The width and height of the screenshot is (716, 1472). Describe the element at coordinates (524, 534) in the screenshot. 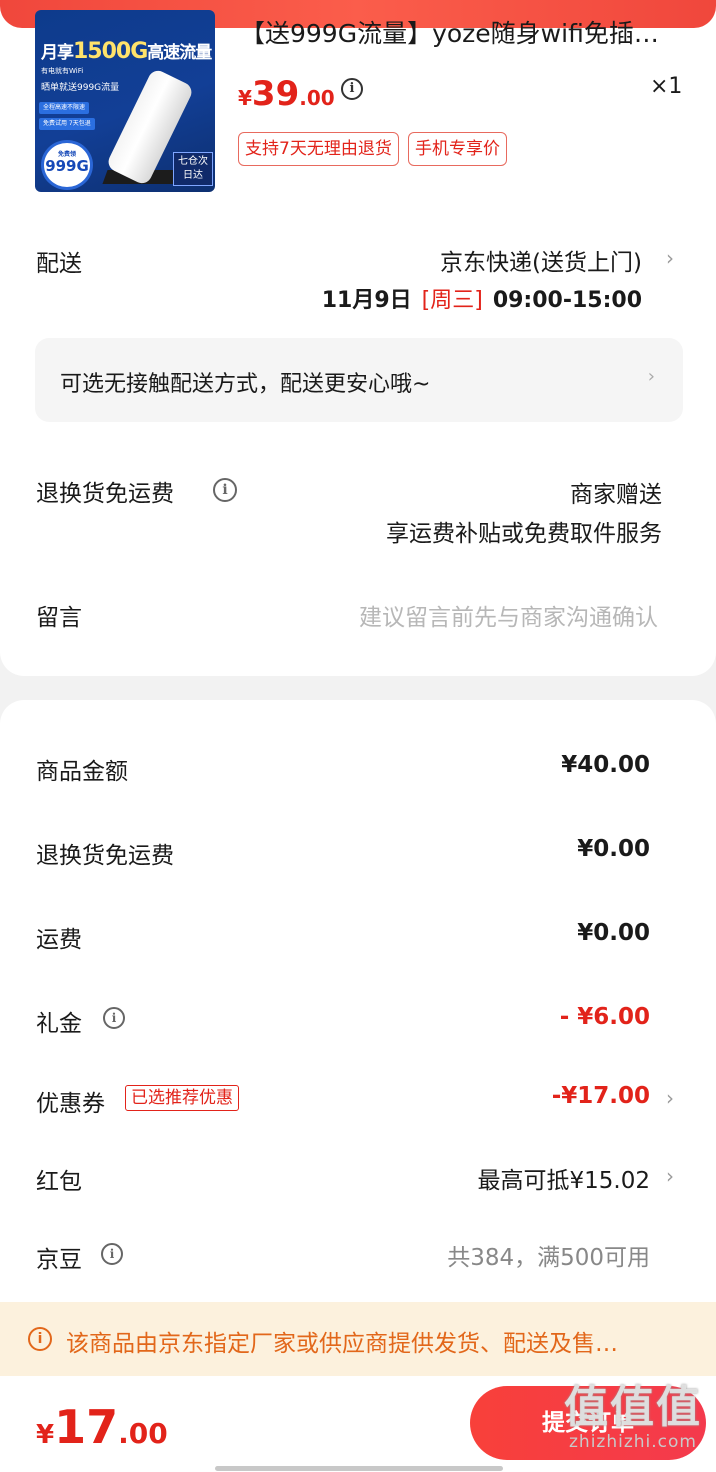

I see `return-shipping-desc: 享运费补贴或免费取件服务` at that location.